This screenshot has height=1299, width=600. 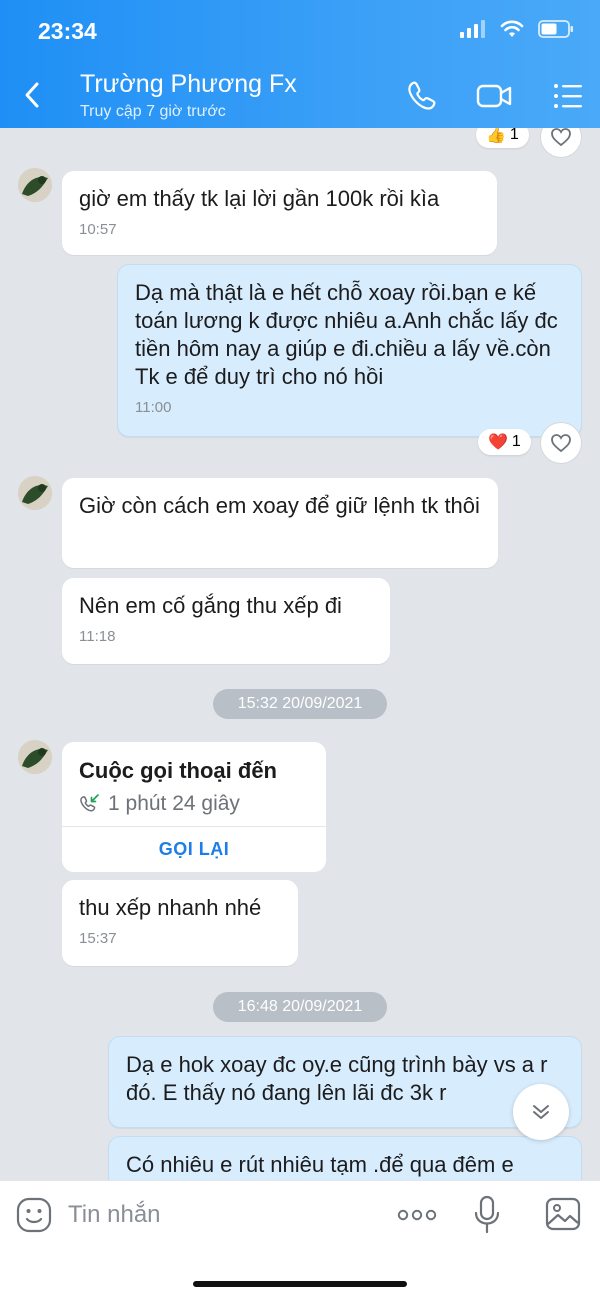 What do you see at coordinates (494, 96) in the screenshot?
I see `video-call-icon` at bounding box center [494, 96].